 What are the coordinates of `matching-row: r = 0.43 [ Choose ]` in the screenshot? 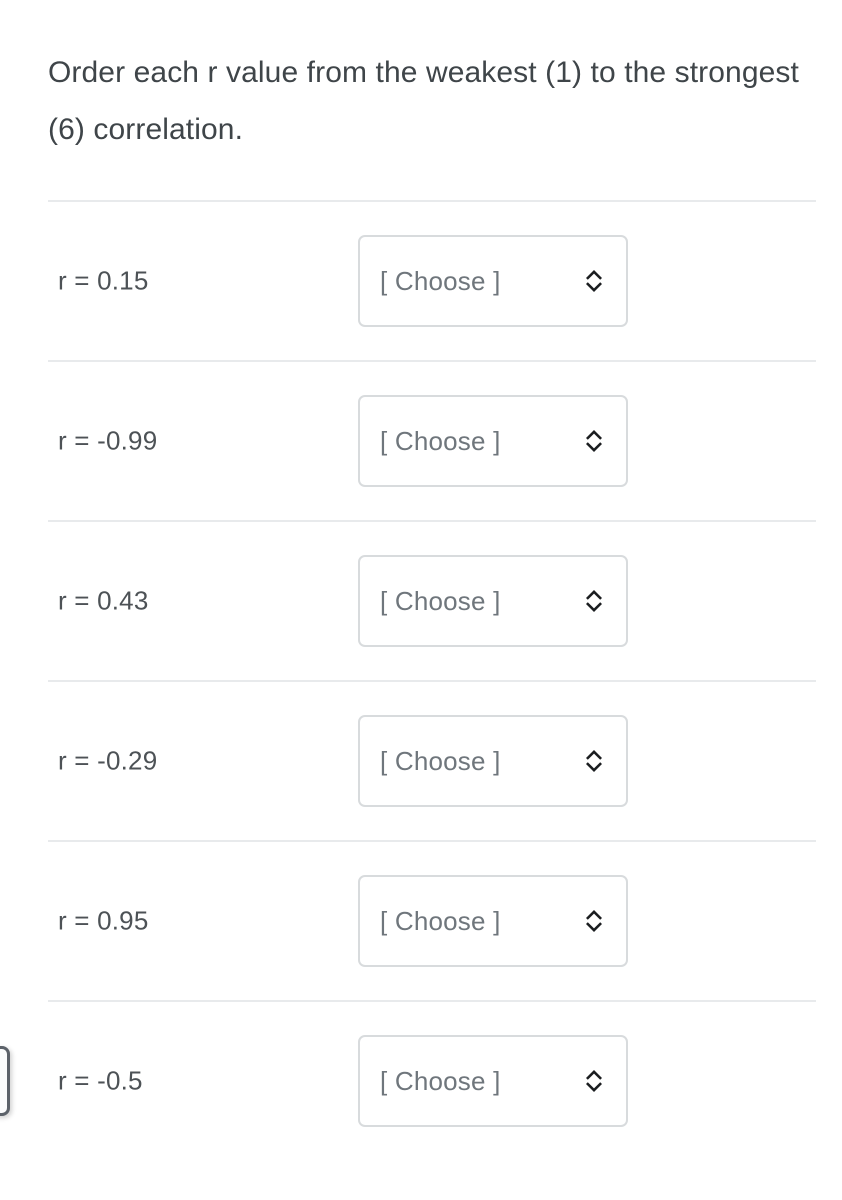 It's located at (432, 600).